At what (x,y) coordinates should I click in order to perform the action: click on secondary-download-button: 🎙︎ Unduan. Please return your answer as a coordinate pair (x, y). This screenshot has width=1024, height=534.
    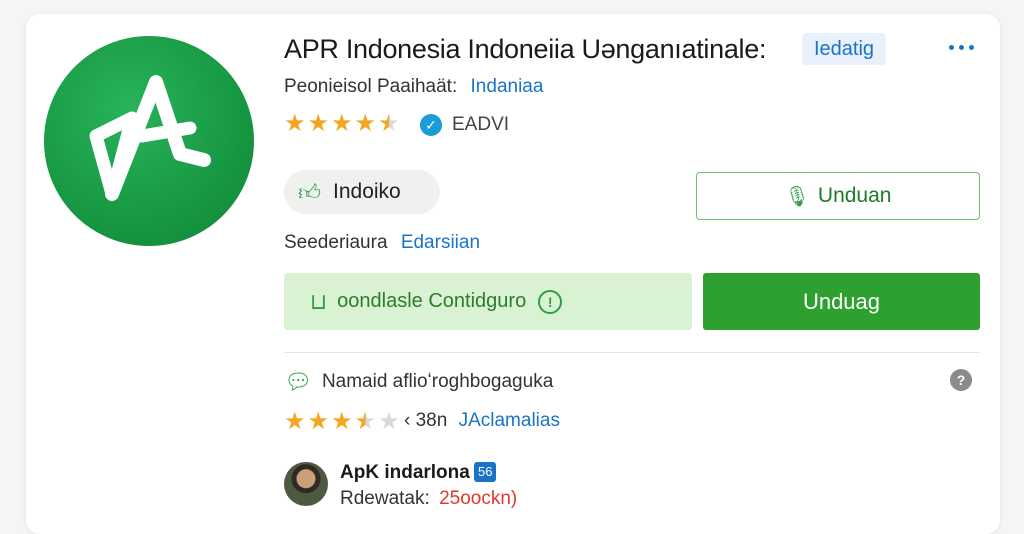
    Looking at the image, I should click on (838, 196).